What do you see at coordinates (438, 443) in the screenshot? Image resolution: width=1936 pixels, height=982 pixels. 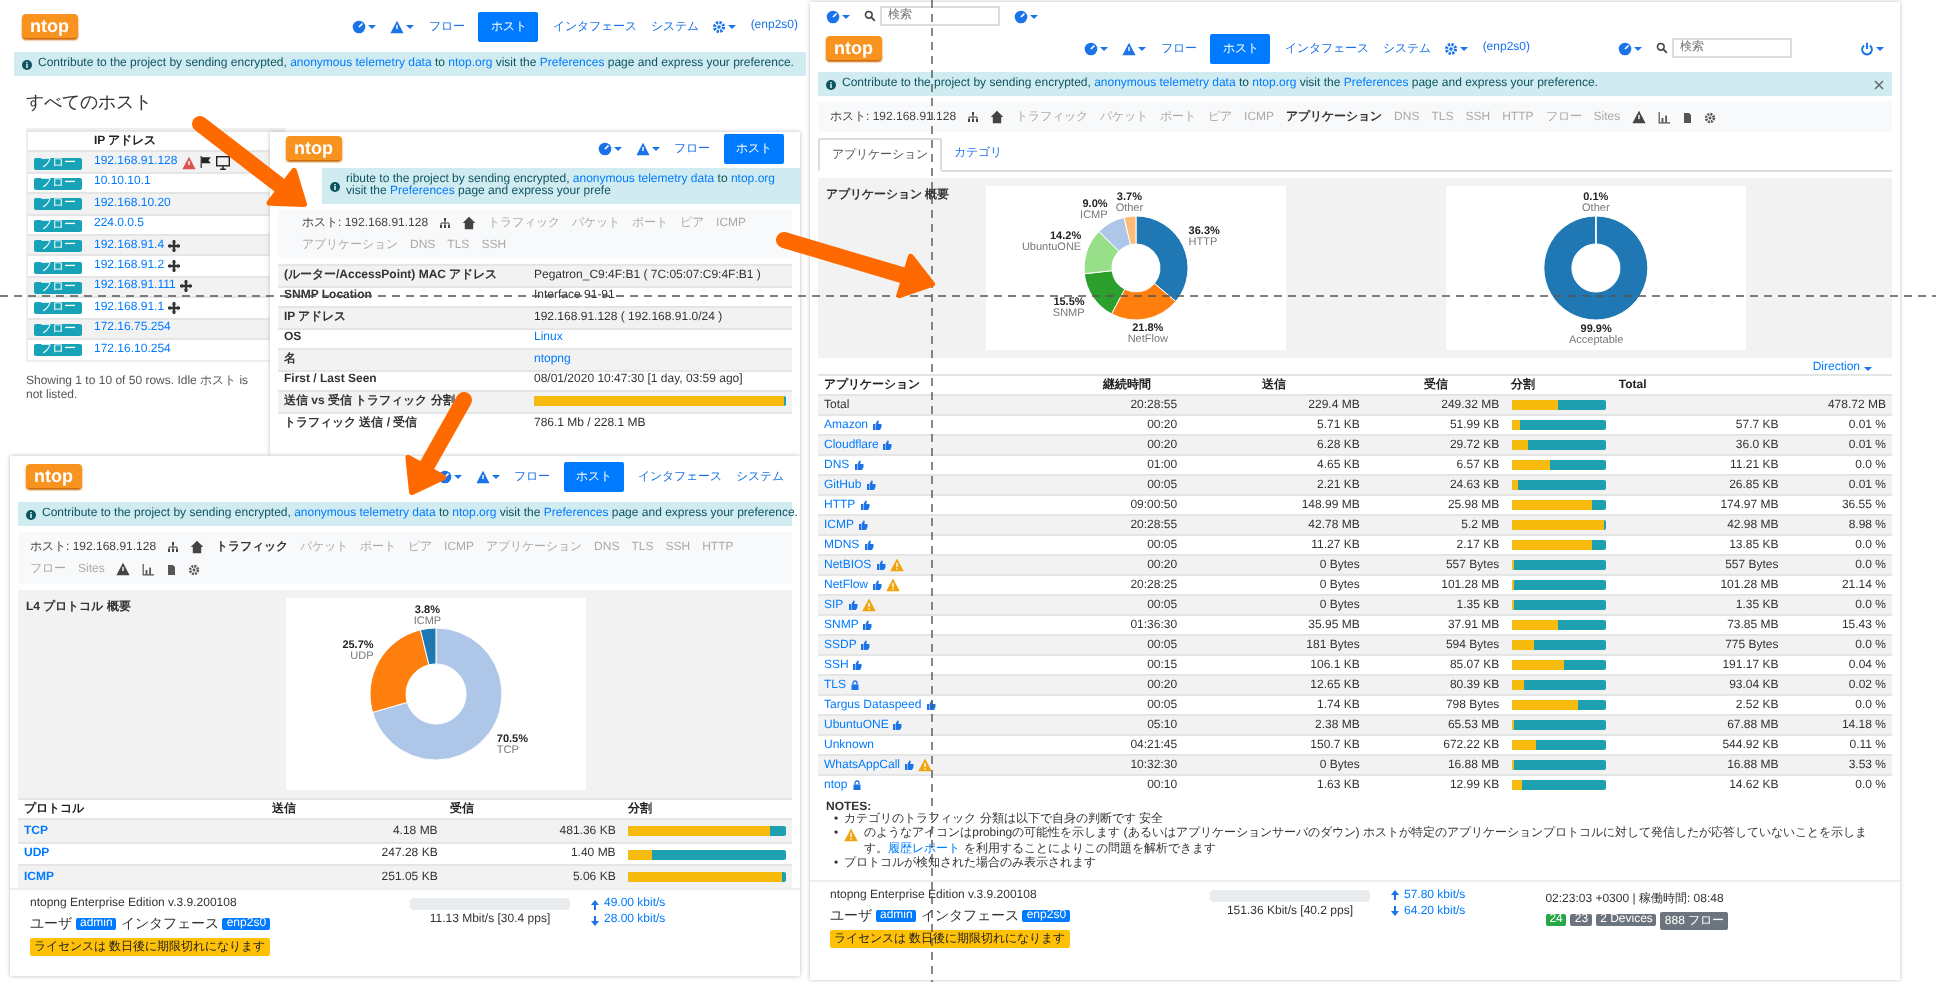 I see `pointer-arrow` at bounding box center [438, 443].